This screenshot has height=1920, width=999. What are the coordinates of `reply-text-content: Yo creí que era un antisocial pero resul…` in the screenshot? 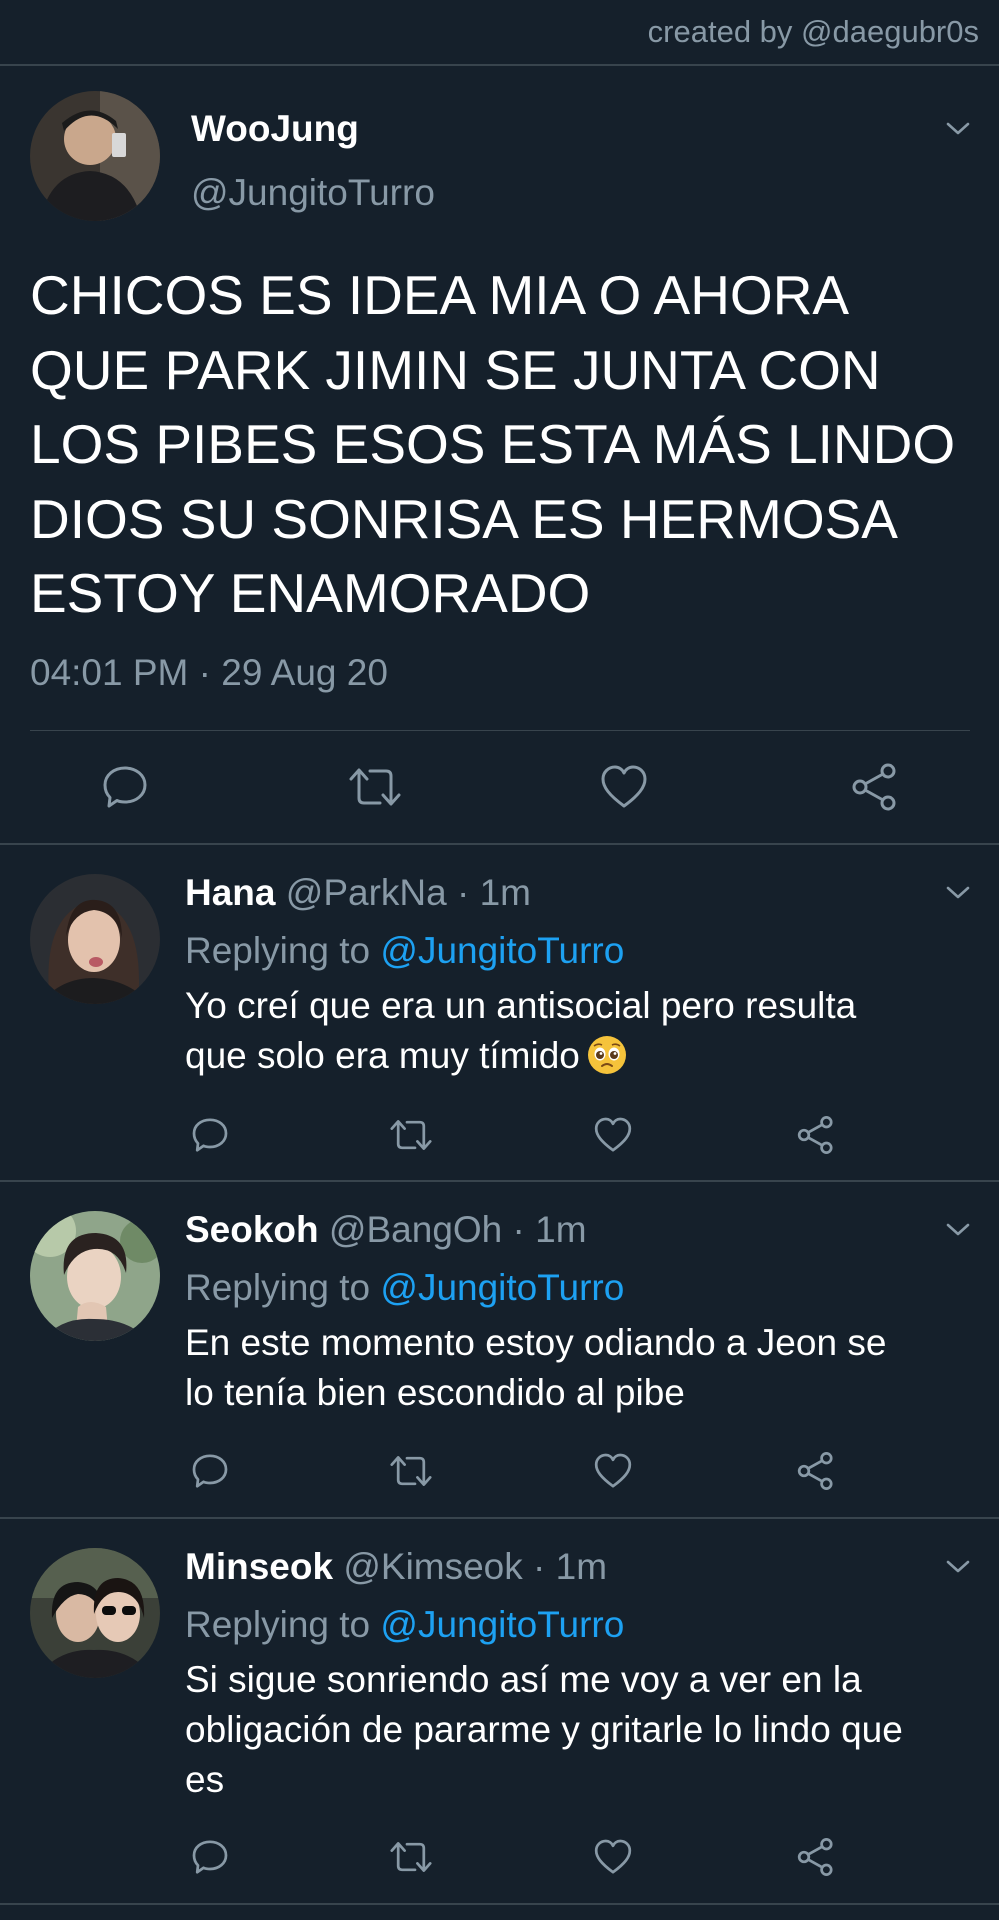 It's located at (521, 1030).